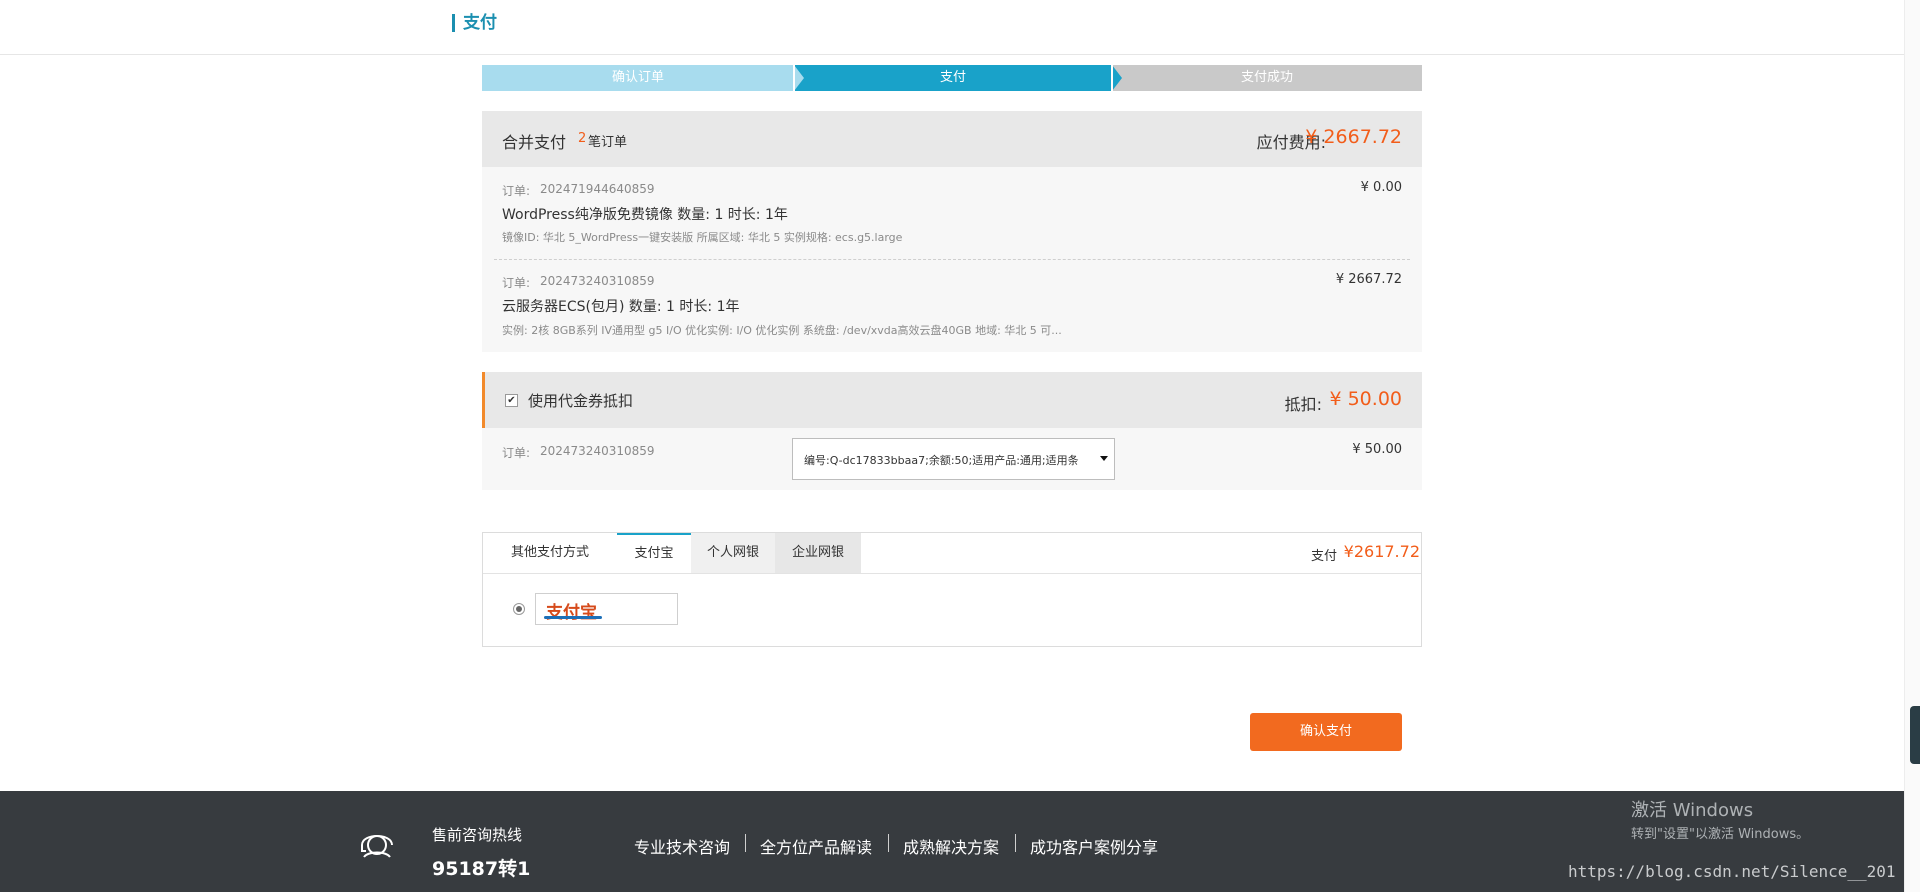 The height and width of the screenshot is (892, 1920). I want to click on deduct-value: ¥ 50.00, so click(1365, 399).